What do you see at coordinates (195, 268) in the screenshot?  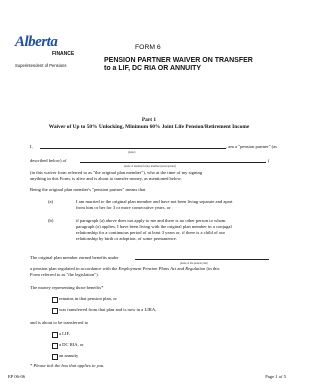 I see `regulation-name: Regulation` at bounding box center [195, 268].